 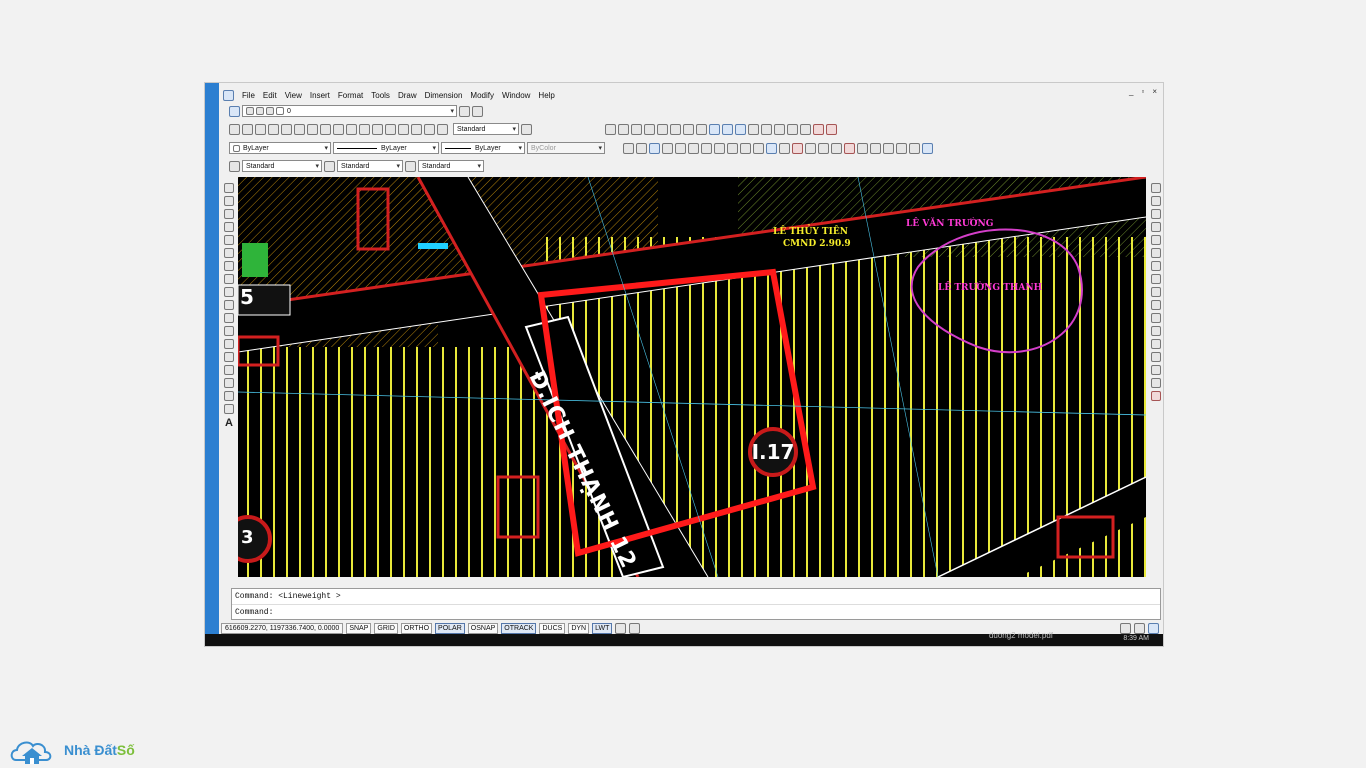 What do you see at coordinates (416, 129) in the screenshot?
I see `dim-edit-icon` at bounding box center [416, 129].